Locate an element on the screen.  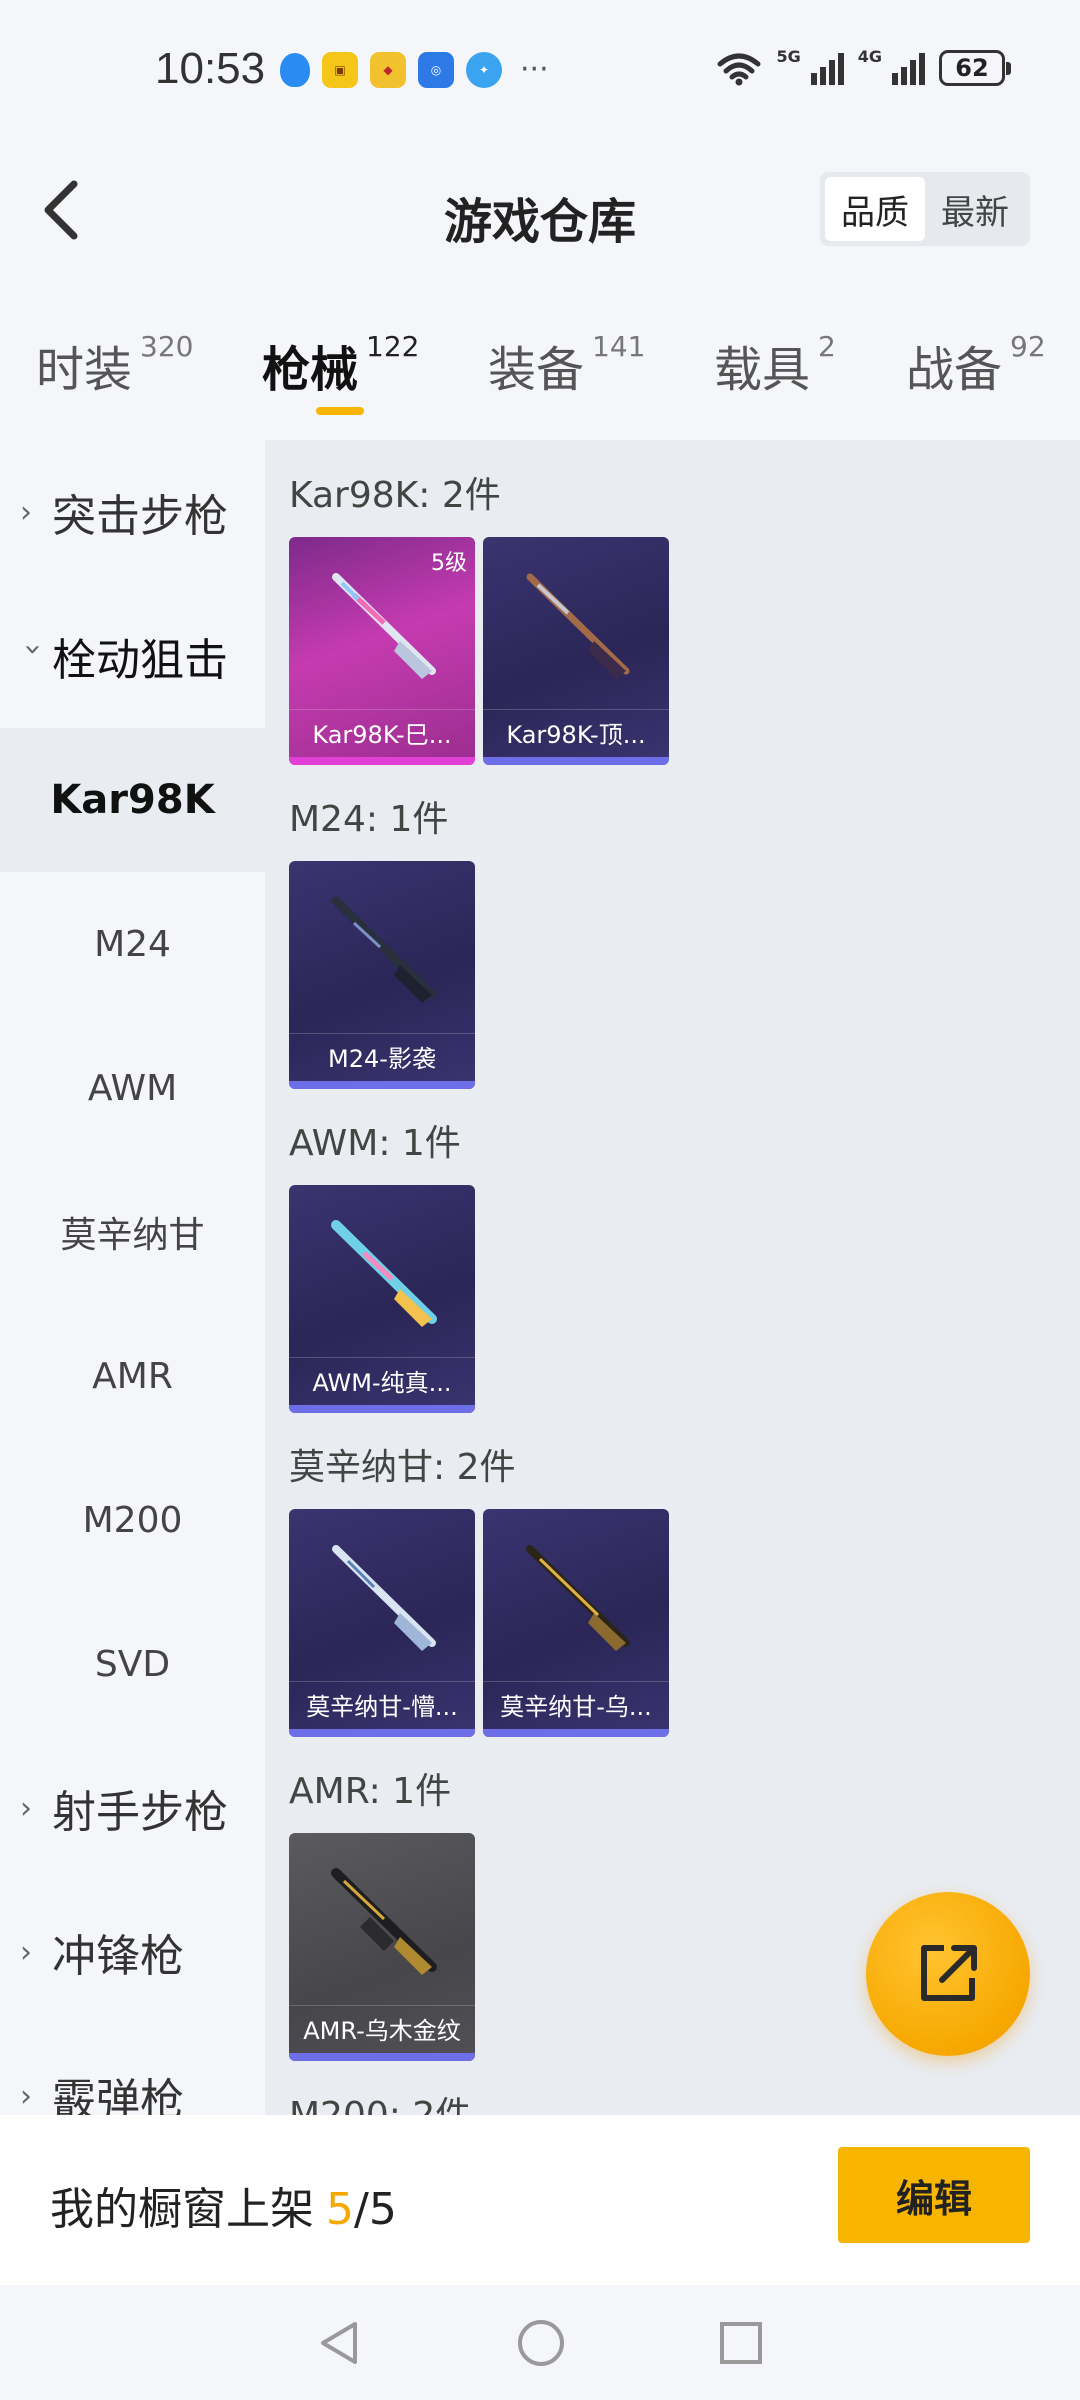
system-navigation-bar is located at coordinates (540, 2342).